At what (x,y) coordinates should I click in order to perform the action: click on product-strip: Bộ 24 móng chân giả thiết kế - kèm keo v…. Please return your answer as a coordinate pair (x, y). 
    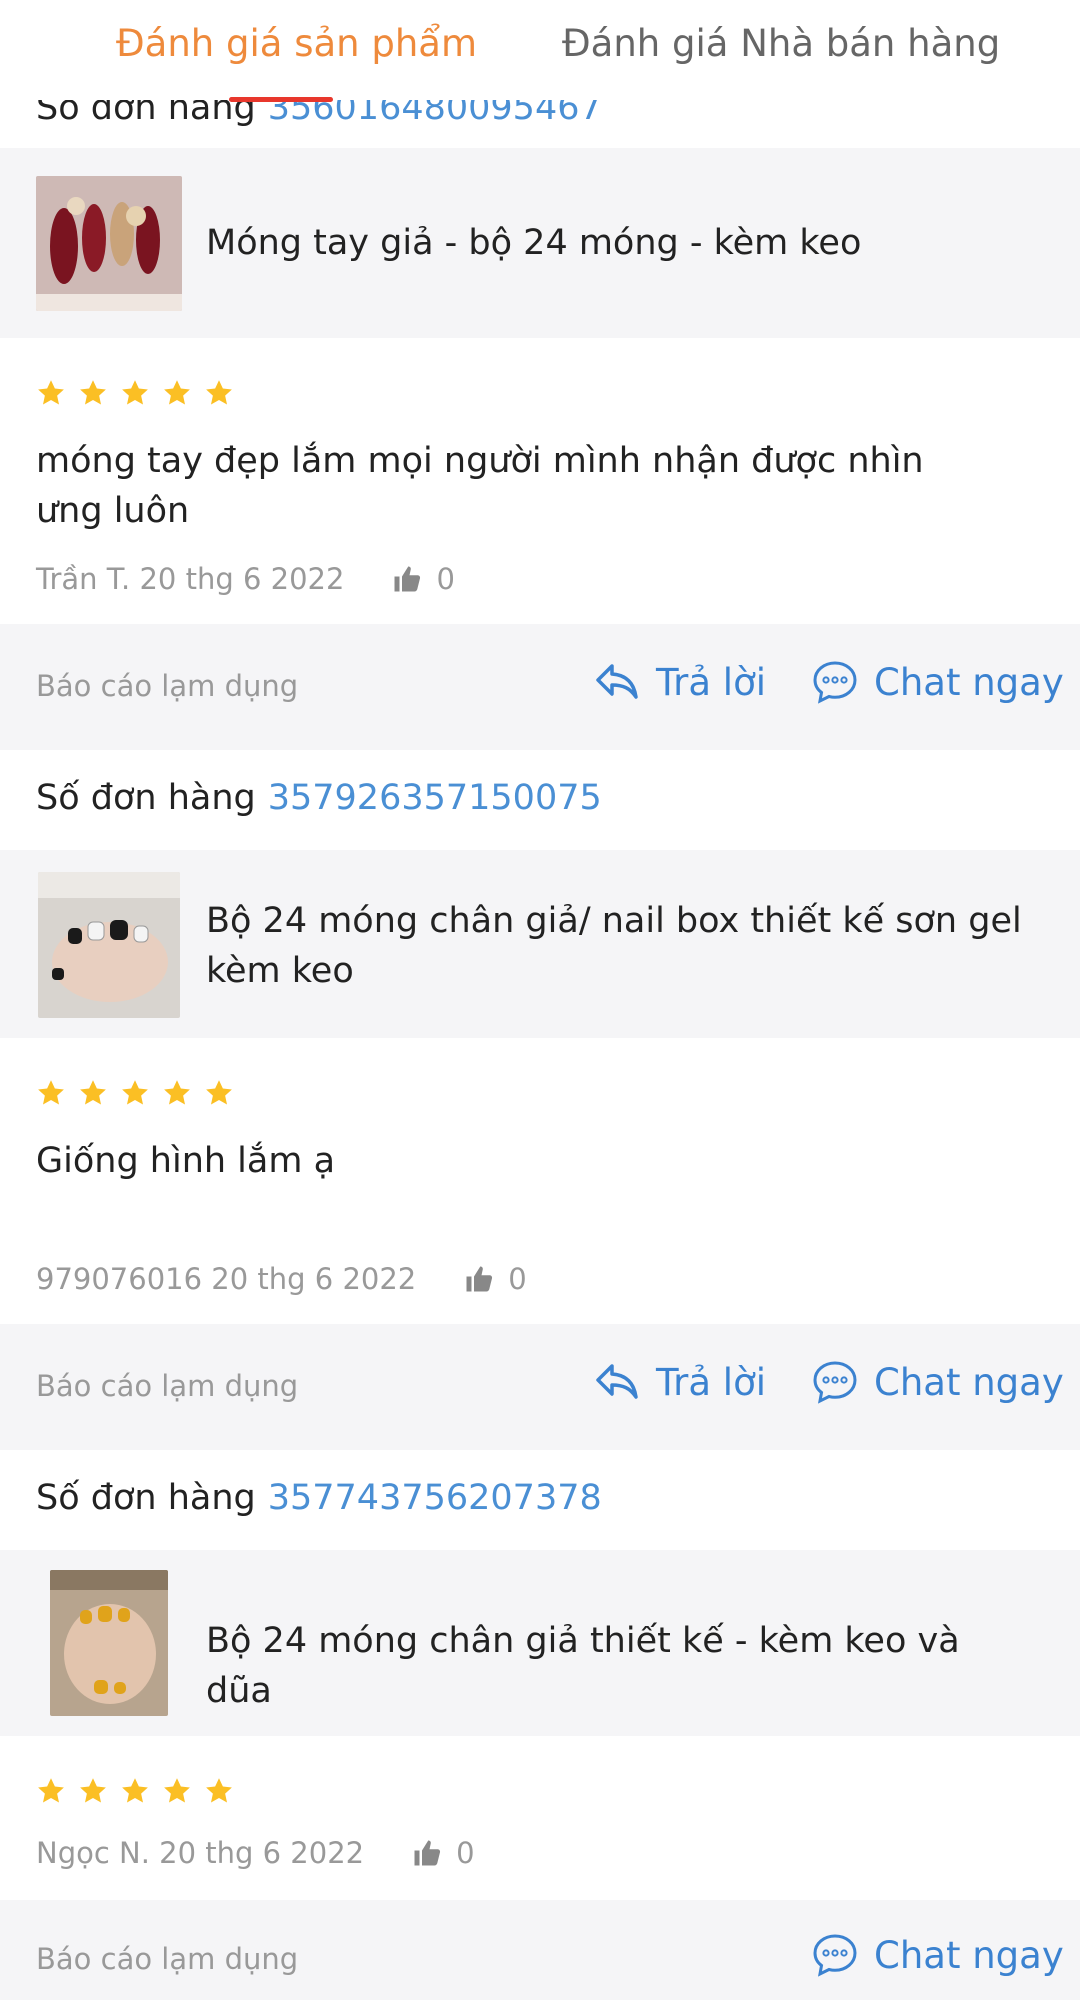
    Looking at the image, I should click on (540, 1643).